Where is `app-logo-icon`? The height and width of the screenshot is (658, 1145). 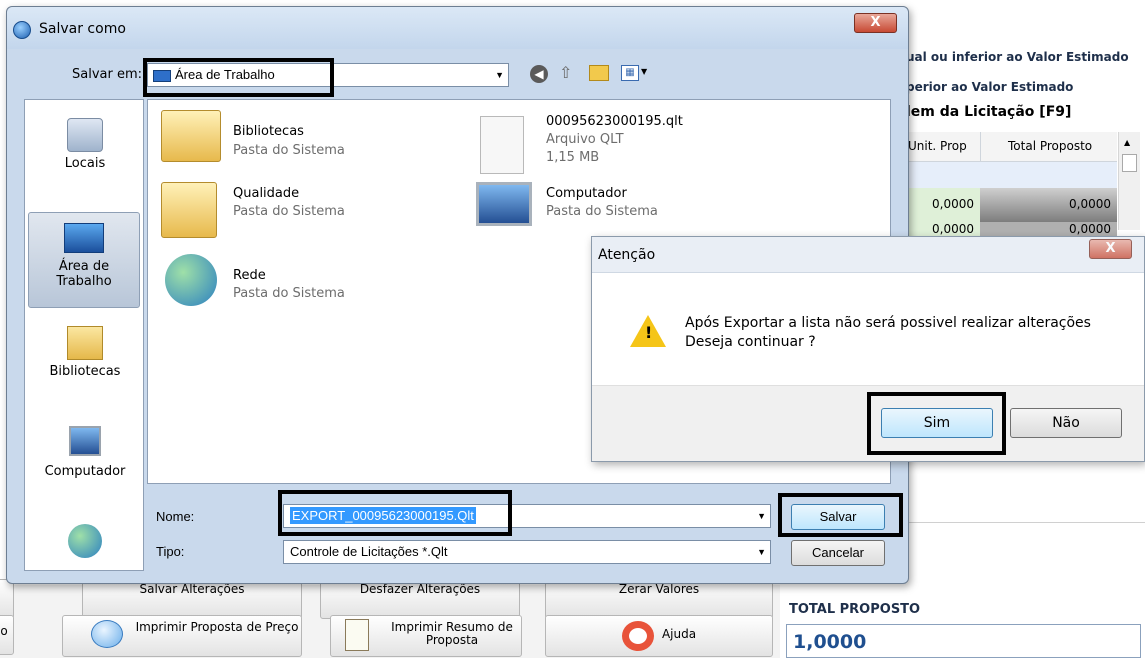 app-logo-icon is located at coordinates (22, 30).